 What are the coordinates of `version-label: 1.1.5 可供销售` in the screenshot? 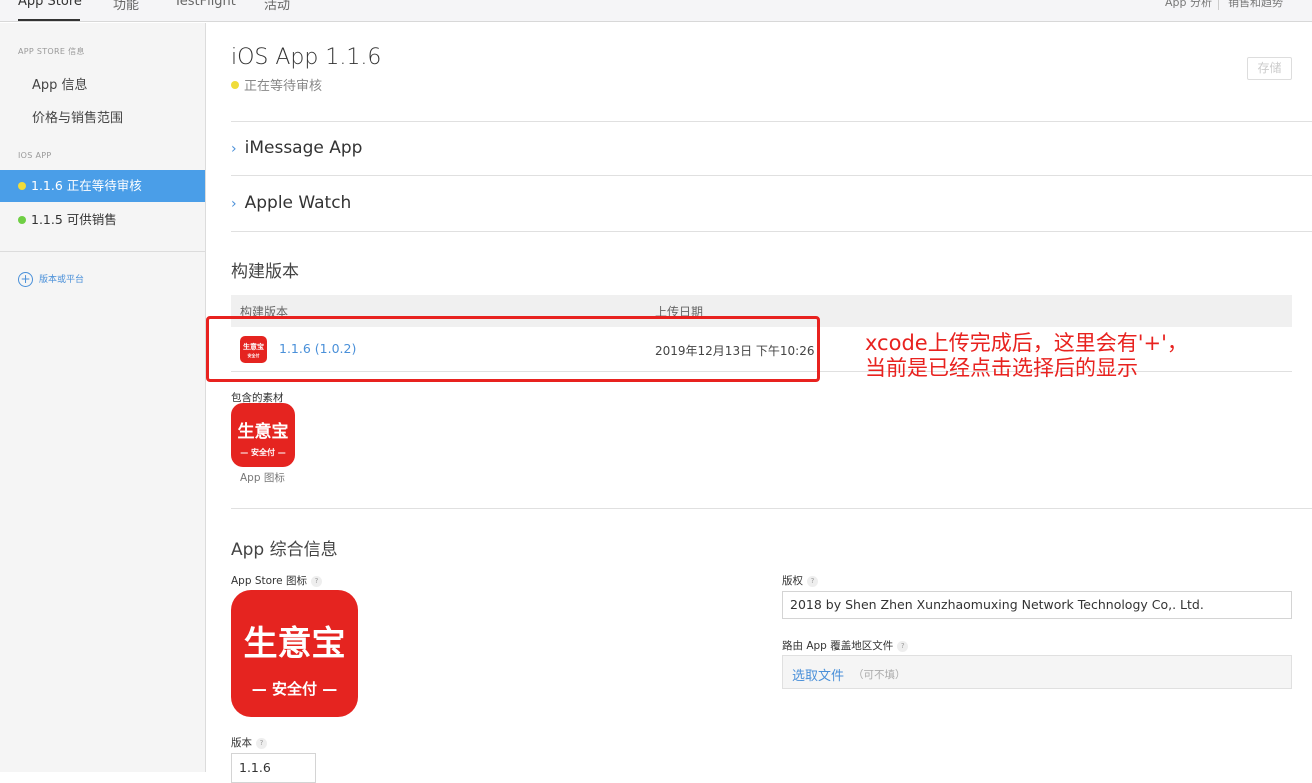 It's located at (74, 219).